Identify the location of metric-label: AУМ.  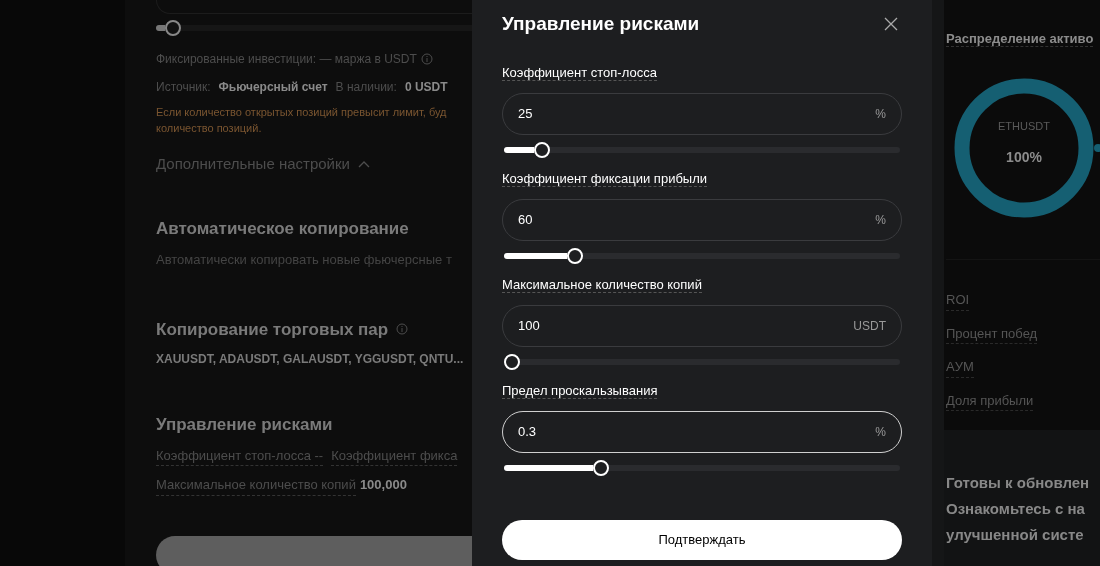
(960, 367).